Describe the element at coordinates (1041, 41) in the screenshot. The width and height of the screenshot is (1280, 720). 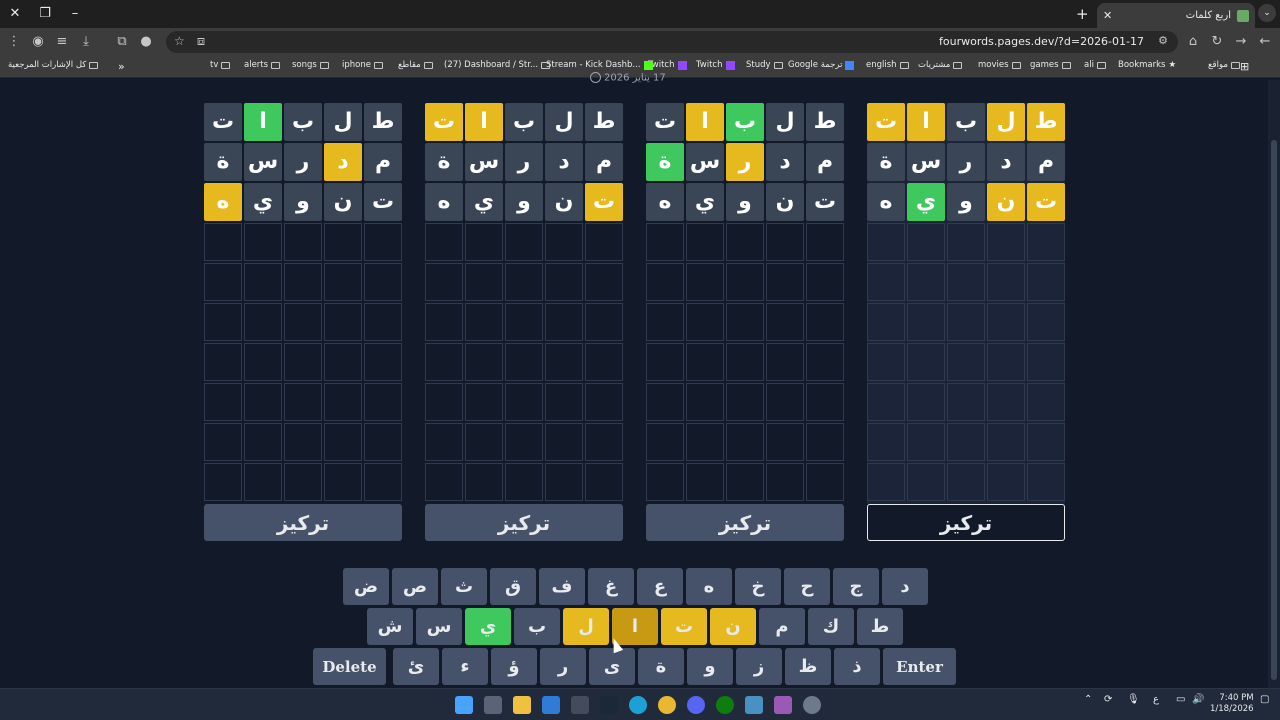
I see `url-text: fourwords.pages.dev/?d=2026-01-17` at that location.